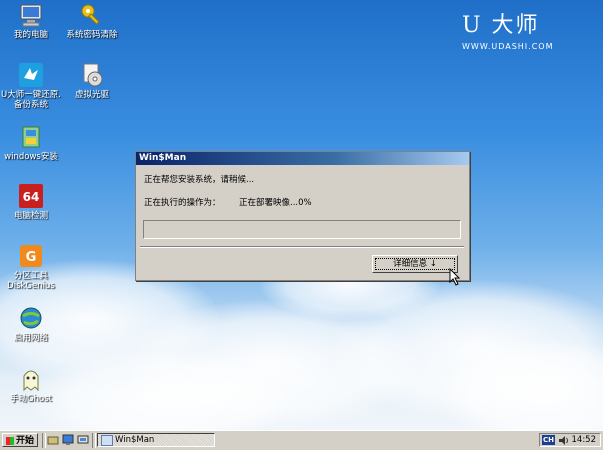  What do you see at coordinates (563, 442) in the screenshot?
I see `volume-icon` at bounding box center [563, 442].